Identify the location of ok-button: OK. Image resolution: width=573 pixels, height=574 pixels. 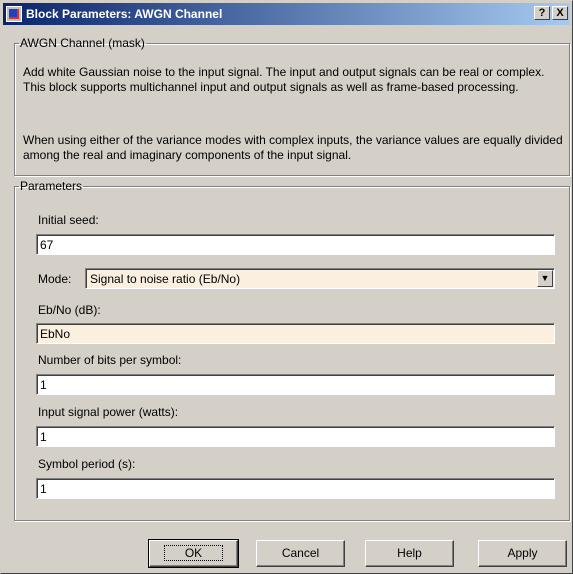
(193, 553).